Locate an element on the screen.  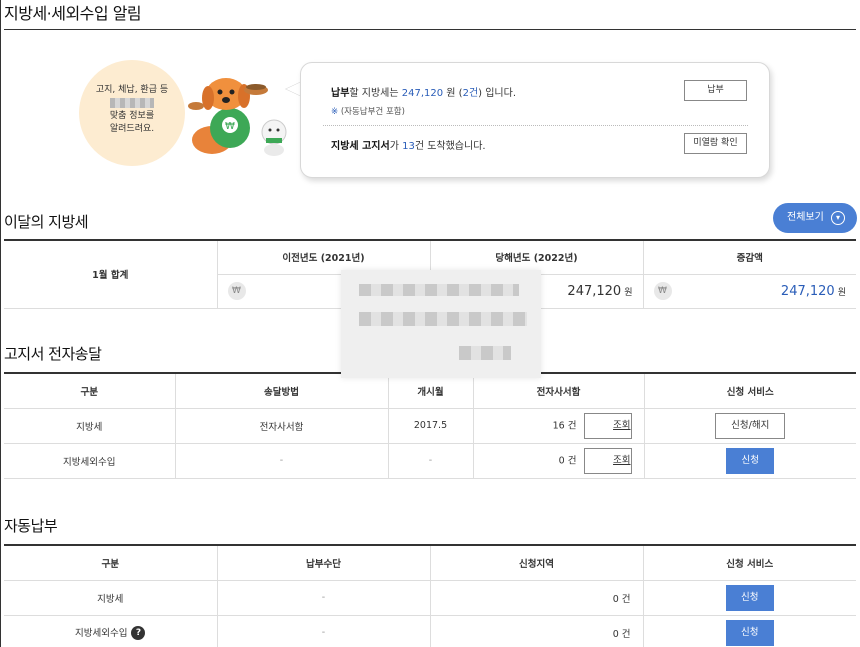
autopay-header-region: 신청지역 is located at coordinates (537, 562).